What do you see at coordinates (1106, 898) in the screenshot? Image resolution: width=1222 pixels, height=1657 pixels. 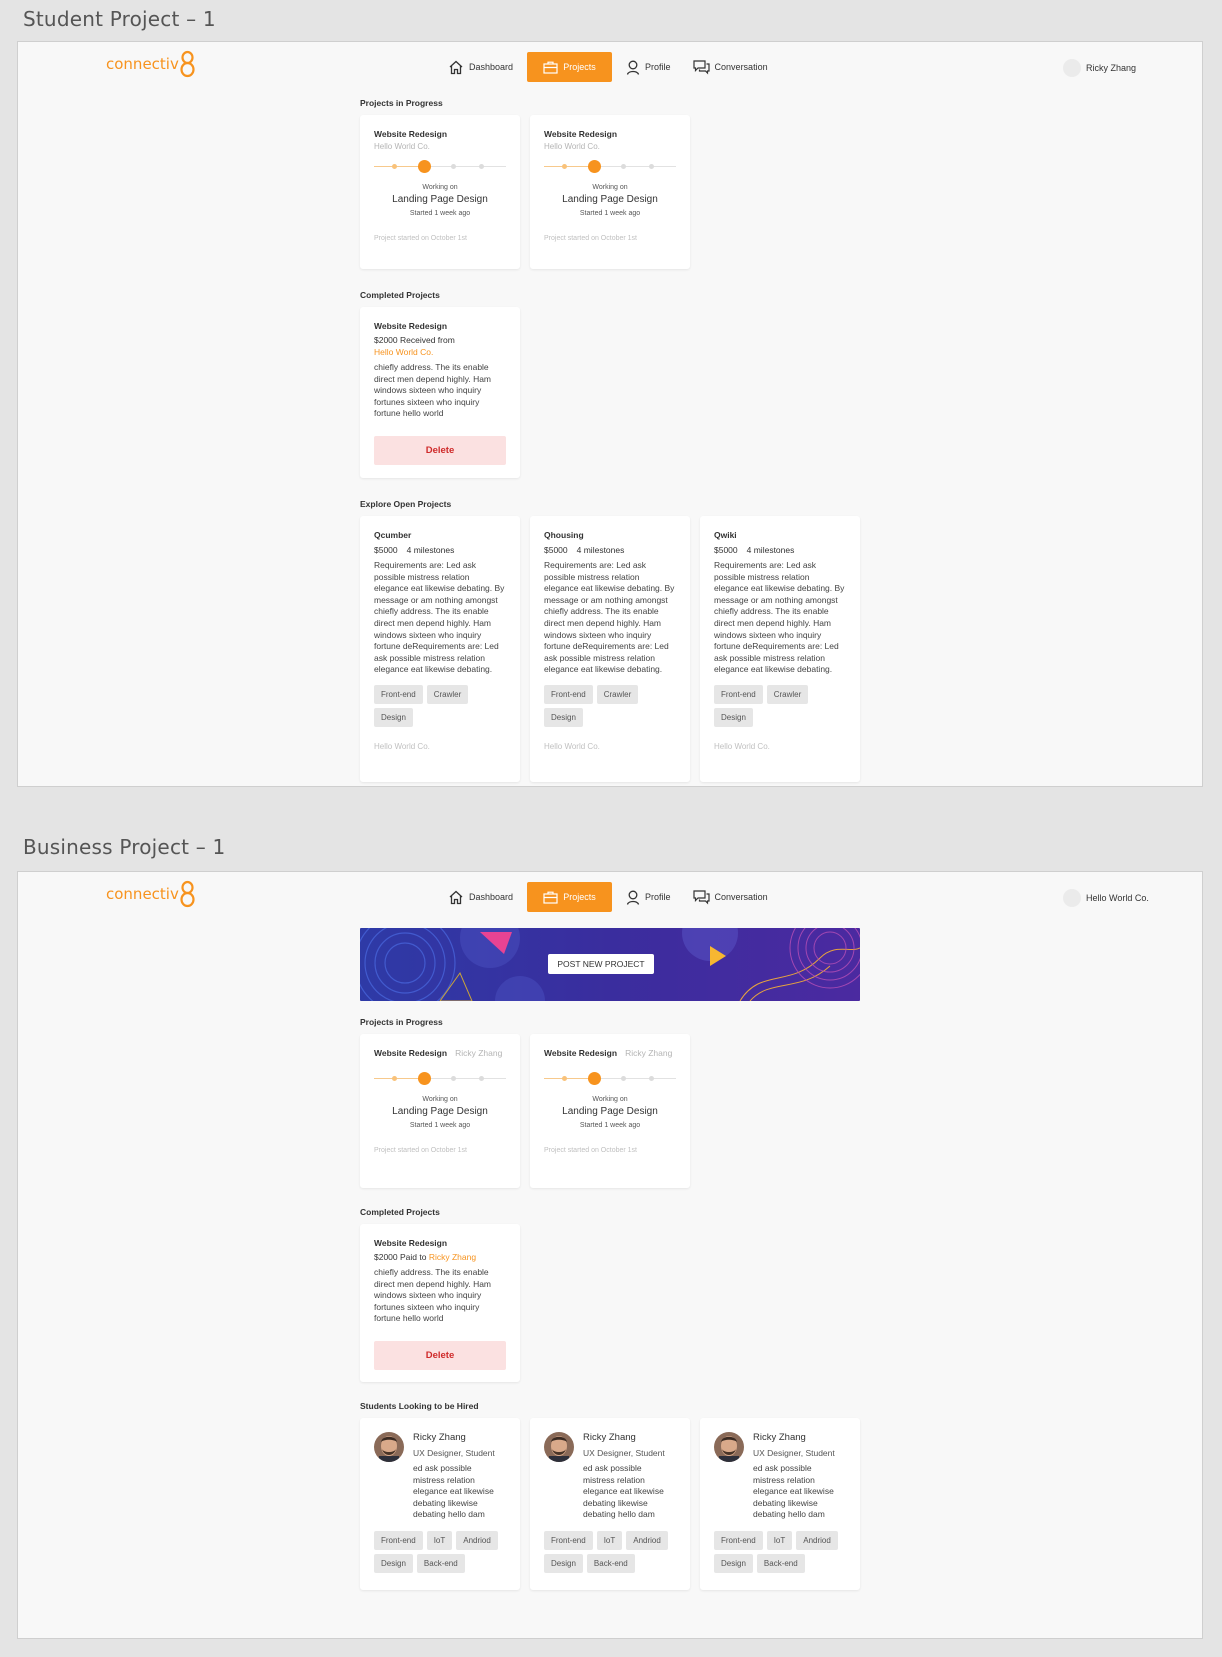 I see `user-menu: Hello World Co.` at bounding box center [1106, 898].